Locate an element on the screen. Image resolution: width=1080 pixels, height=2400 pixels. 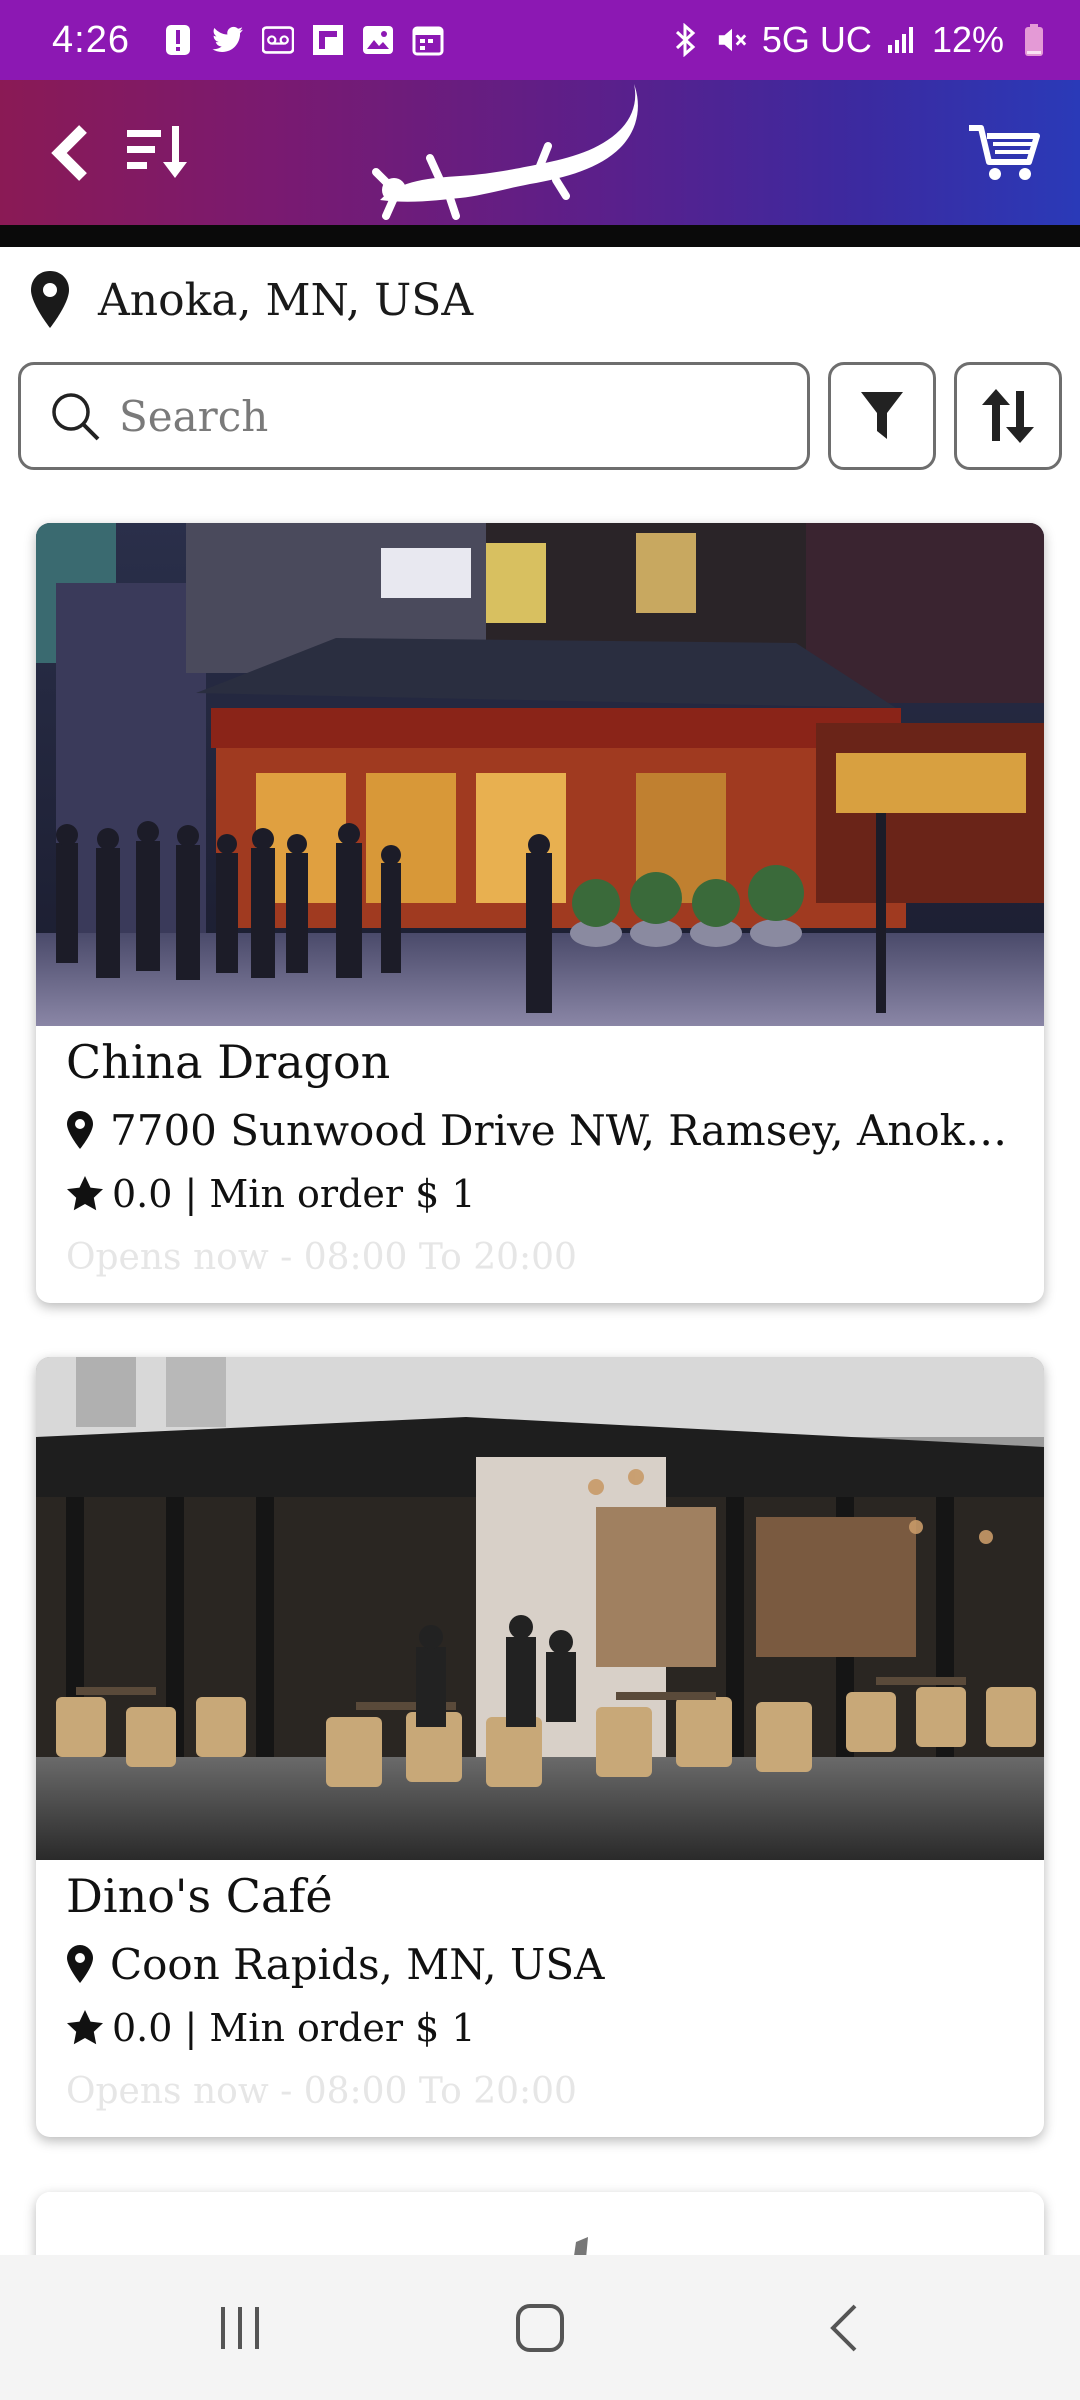
back-icon is located at coordinates (69, 152).